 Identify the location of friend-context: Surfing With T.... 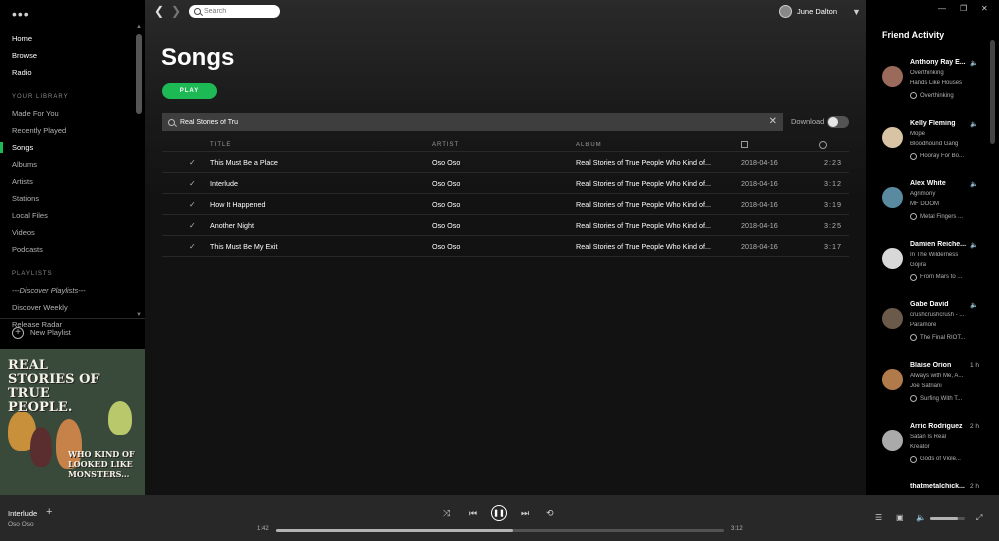
(945, 398).